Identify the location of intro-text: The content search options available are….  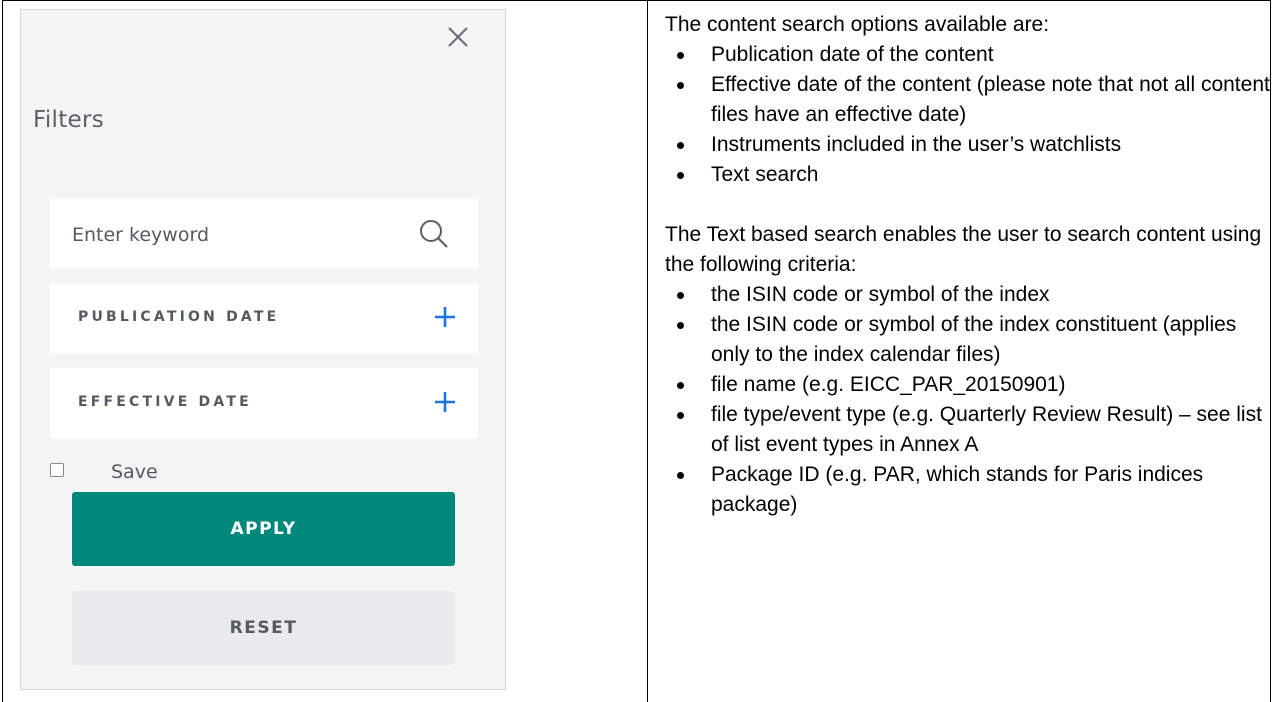
(857, 24).